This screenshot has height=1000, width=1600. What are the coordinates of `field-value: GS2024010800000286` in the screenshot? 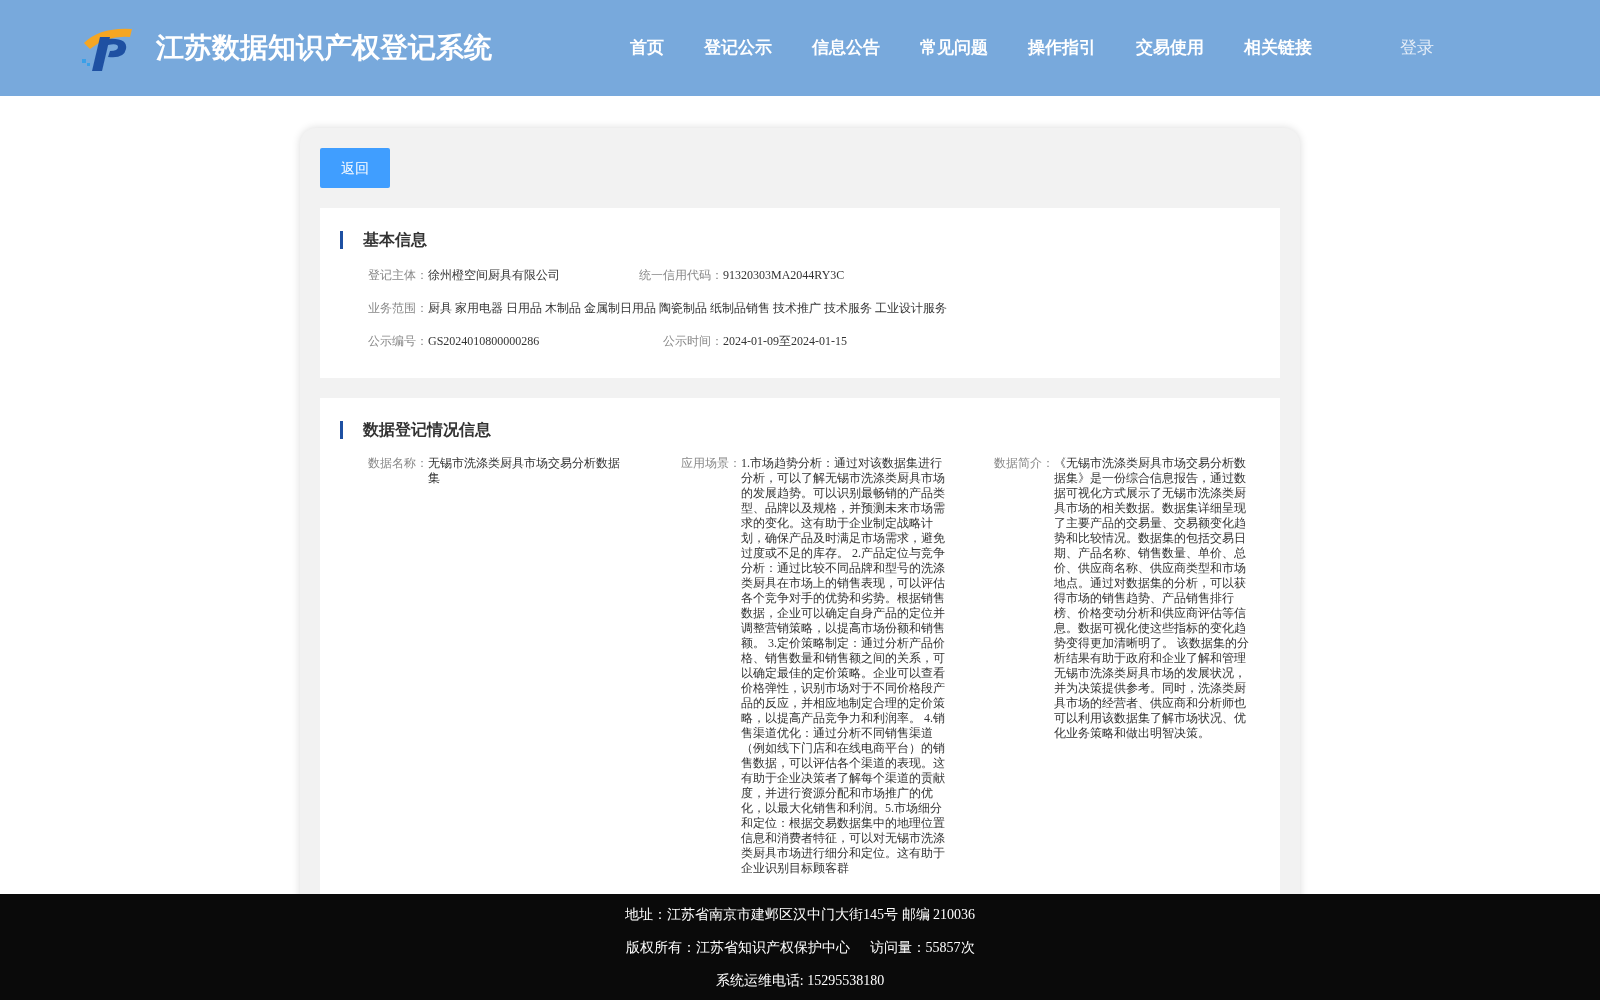 It's located at (484, 341).